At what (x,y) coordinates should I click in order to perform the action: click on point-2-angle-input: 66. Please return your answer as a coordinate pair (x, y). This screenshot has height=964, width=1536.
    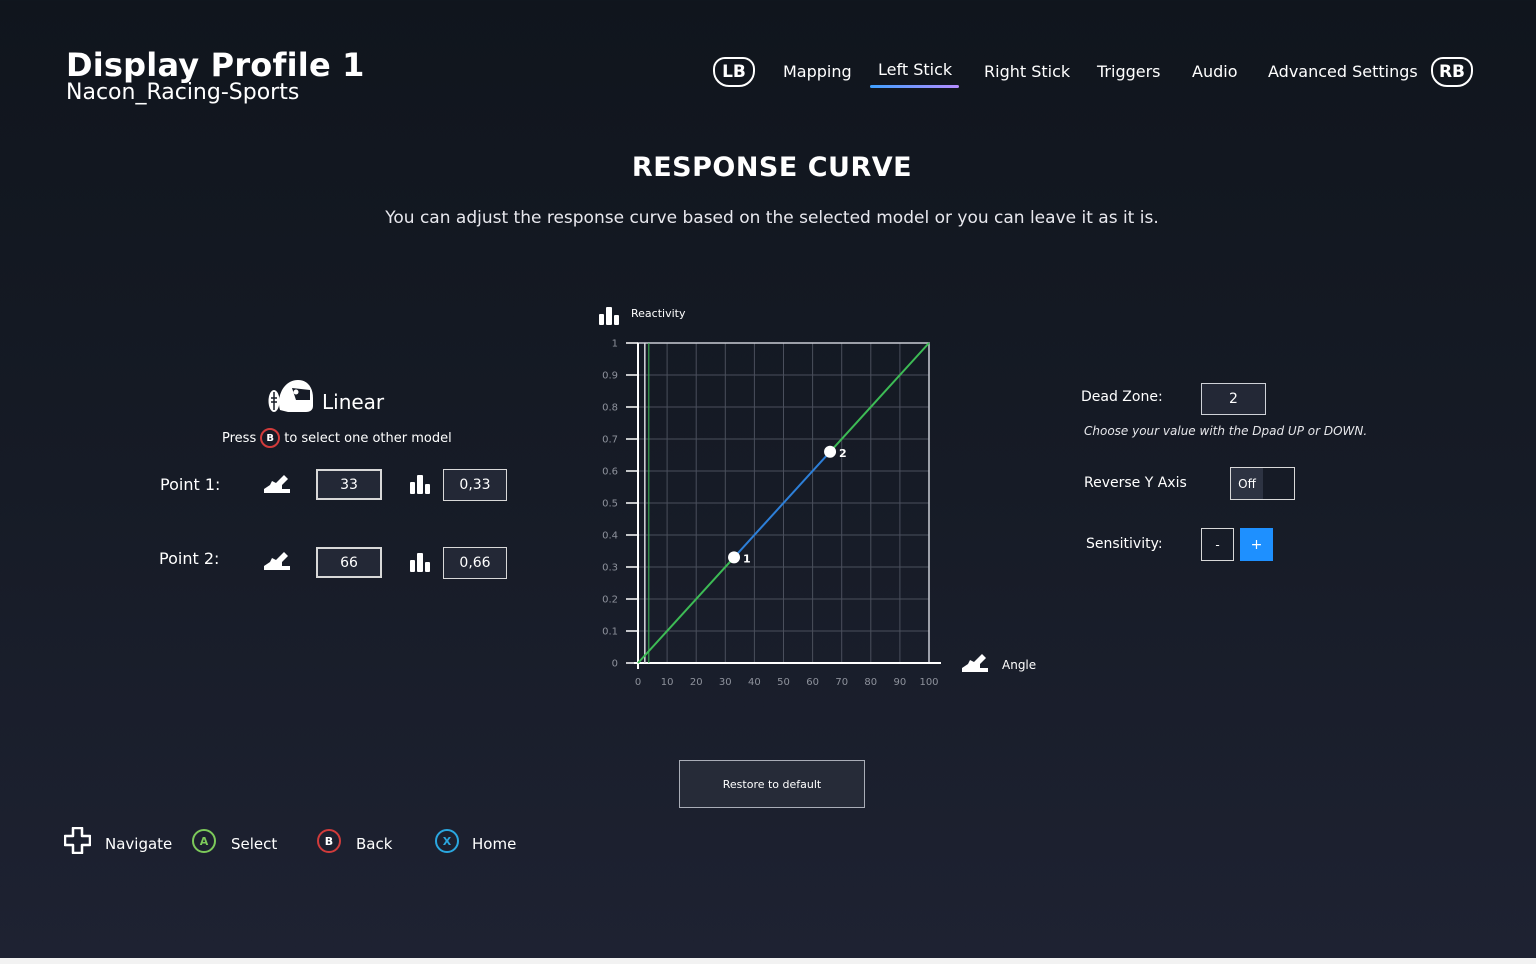
    Looking at the image, I should click on (349, 562).